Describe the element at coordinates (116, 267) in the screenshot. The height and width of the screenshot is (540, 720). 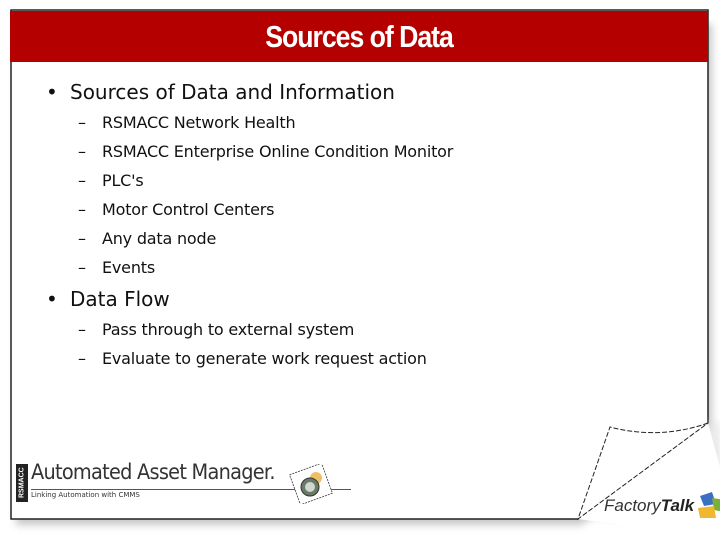
I see `sub-item: – Events` at that location.